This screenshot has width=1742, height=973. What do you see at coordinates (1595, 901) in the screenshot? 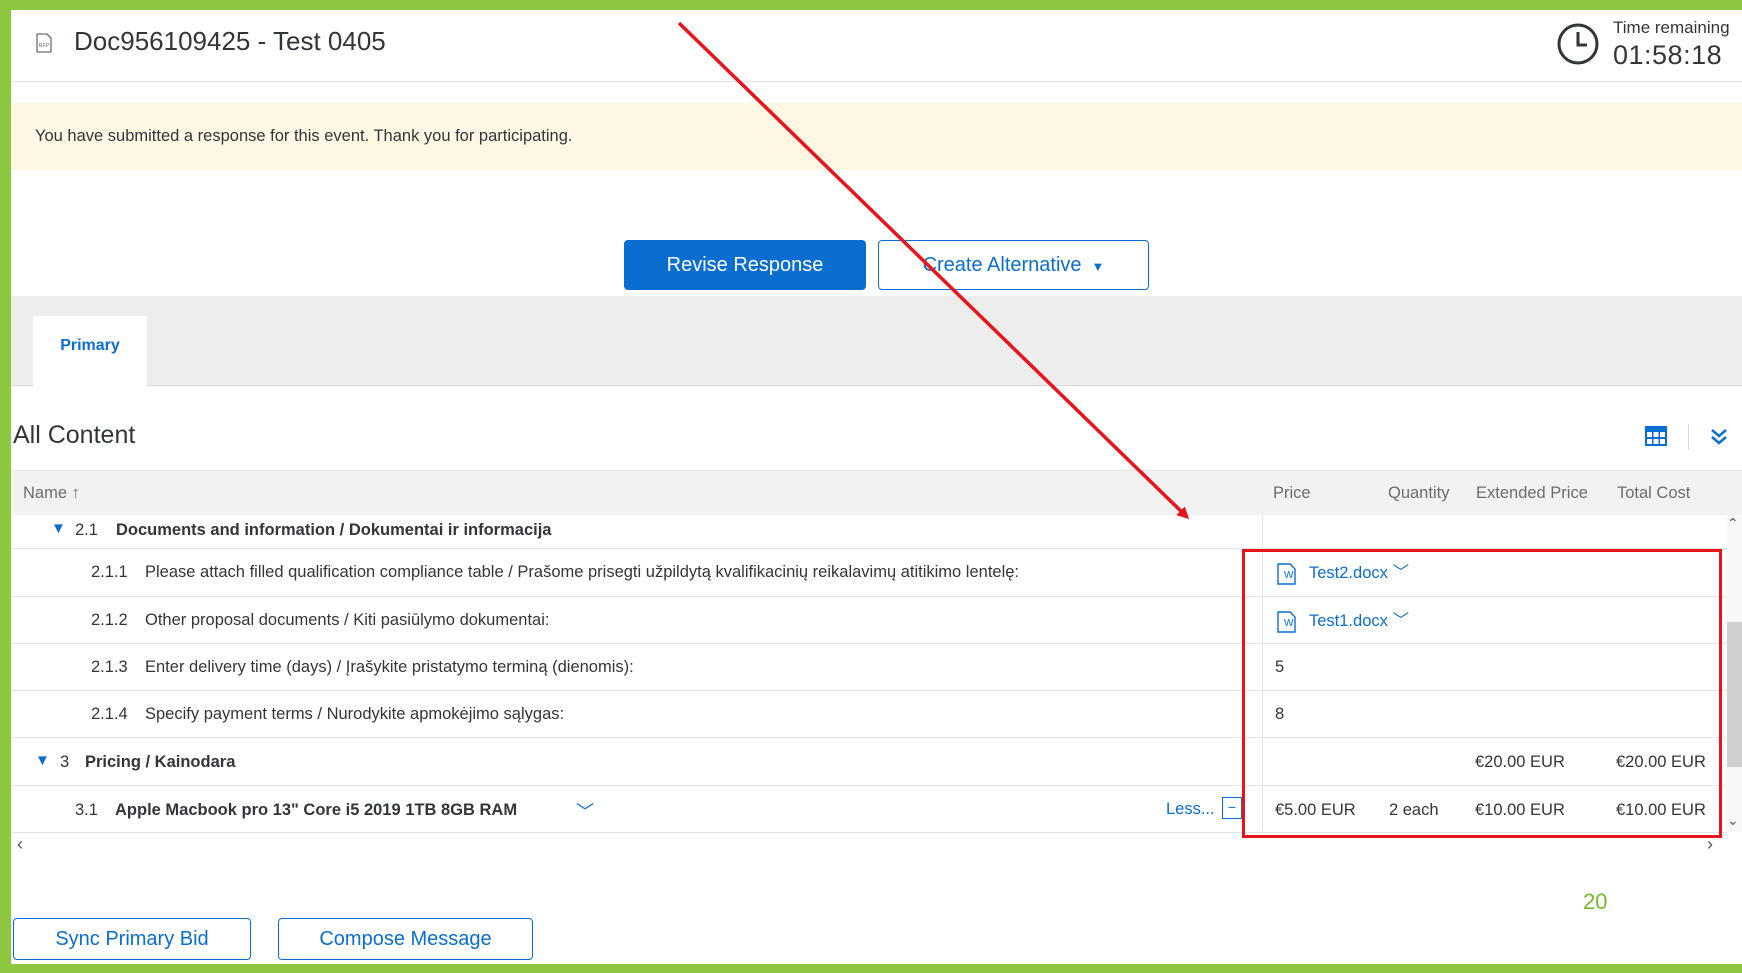
I see `slide-page-number: 20` at bounding box center [1595, 901].